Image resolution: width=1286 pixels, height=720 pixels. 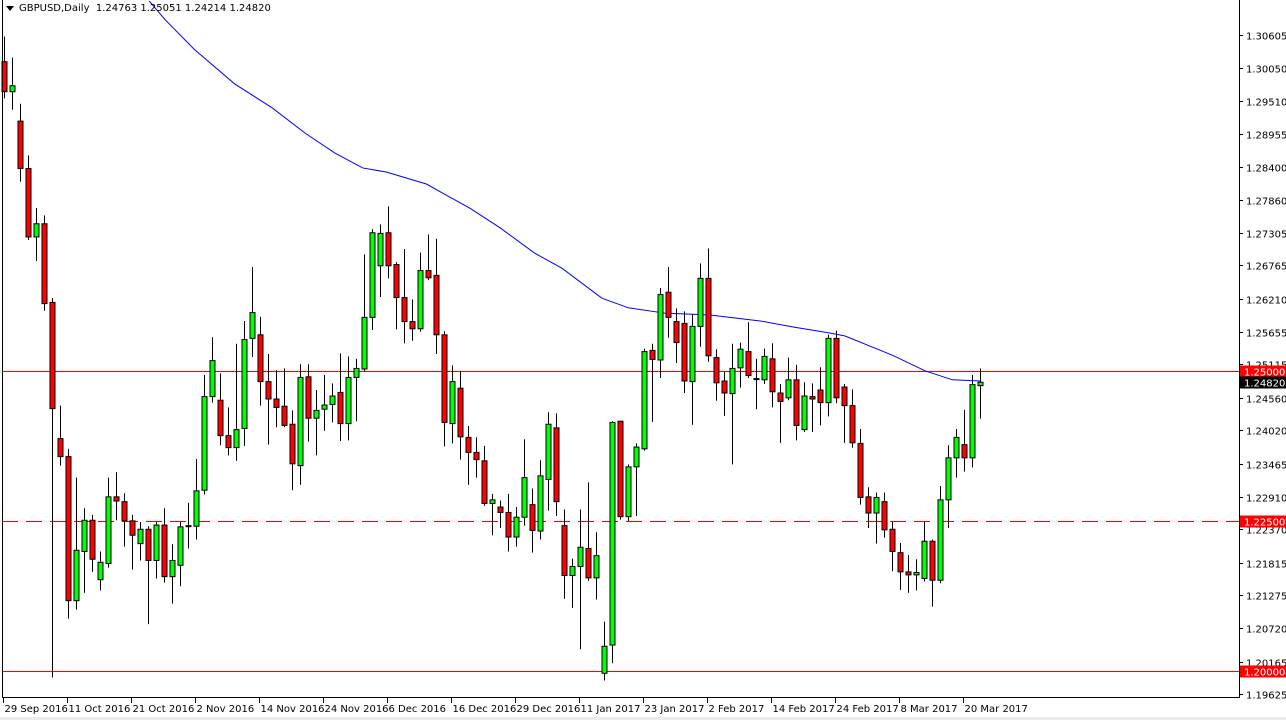 What do you see at coordinates (1266, 37) in the screenshot?
I see `price-tick-label: 1.30605` at bounding box center [1266, 37].